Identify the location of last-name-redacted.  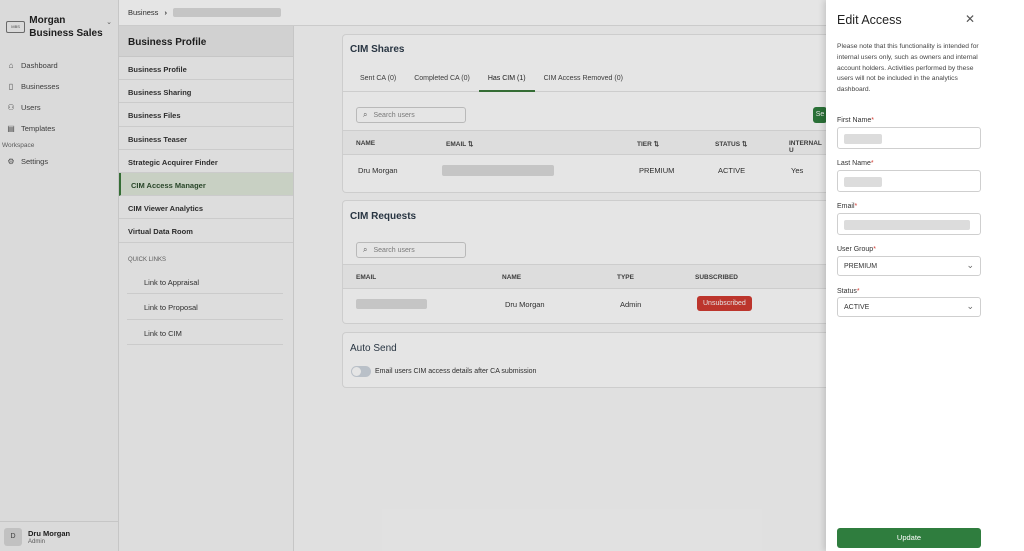
(863, 182).